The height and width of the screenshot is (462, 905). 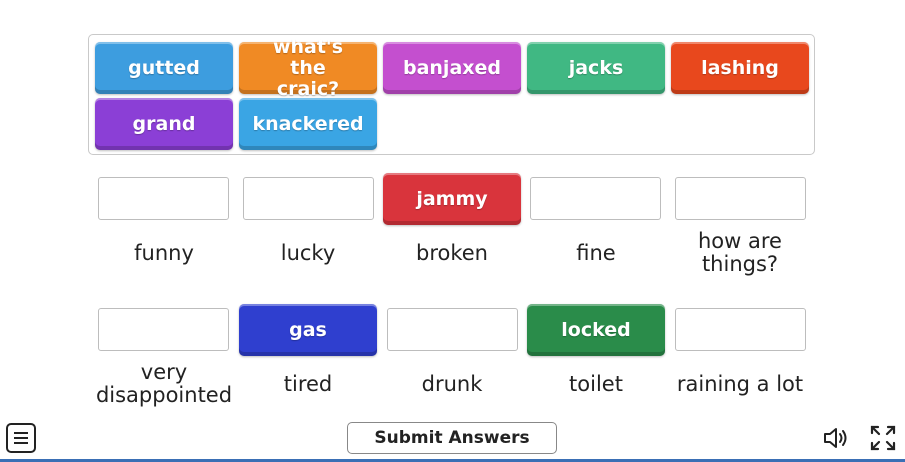 I want to click on tile-whats-the-craic: what's the craic?, so click(x=308, y=67).